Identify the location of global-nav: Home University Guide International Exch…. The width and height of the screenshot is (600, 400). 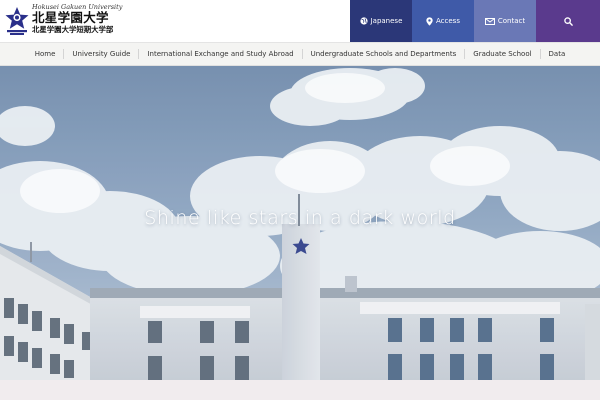
(300, 54).